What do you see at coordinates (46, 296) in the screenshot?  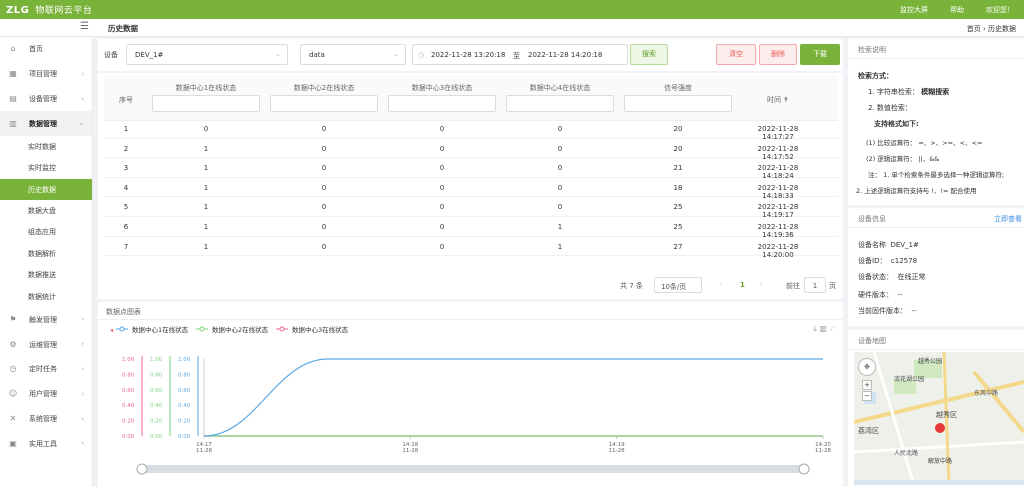 I see `submenu-item: 数据统计` at bounding box center [46, 296].